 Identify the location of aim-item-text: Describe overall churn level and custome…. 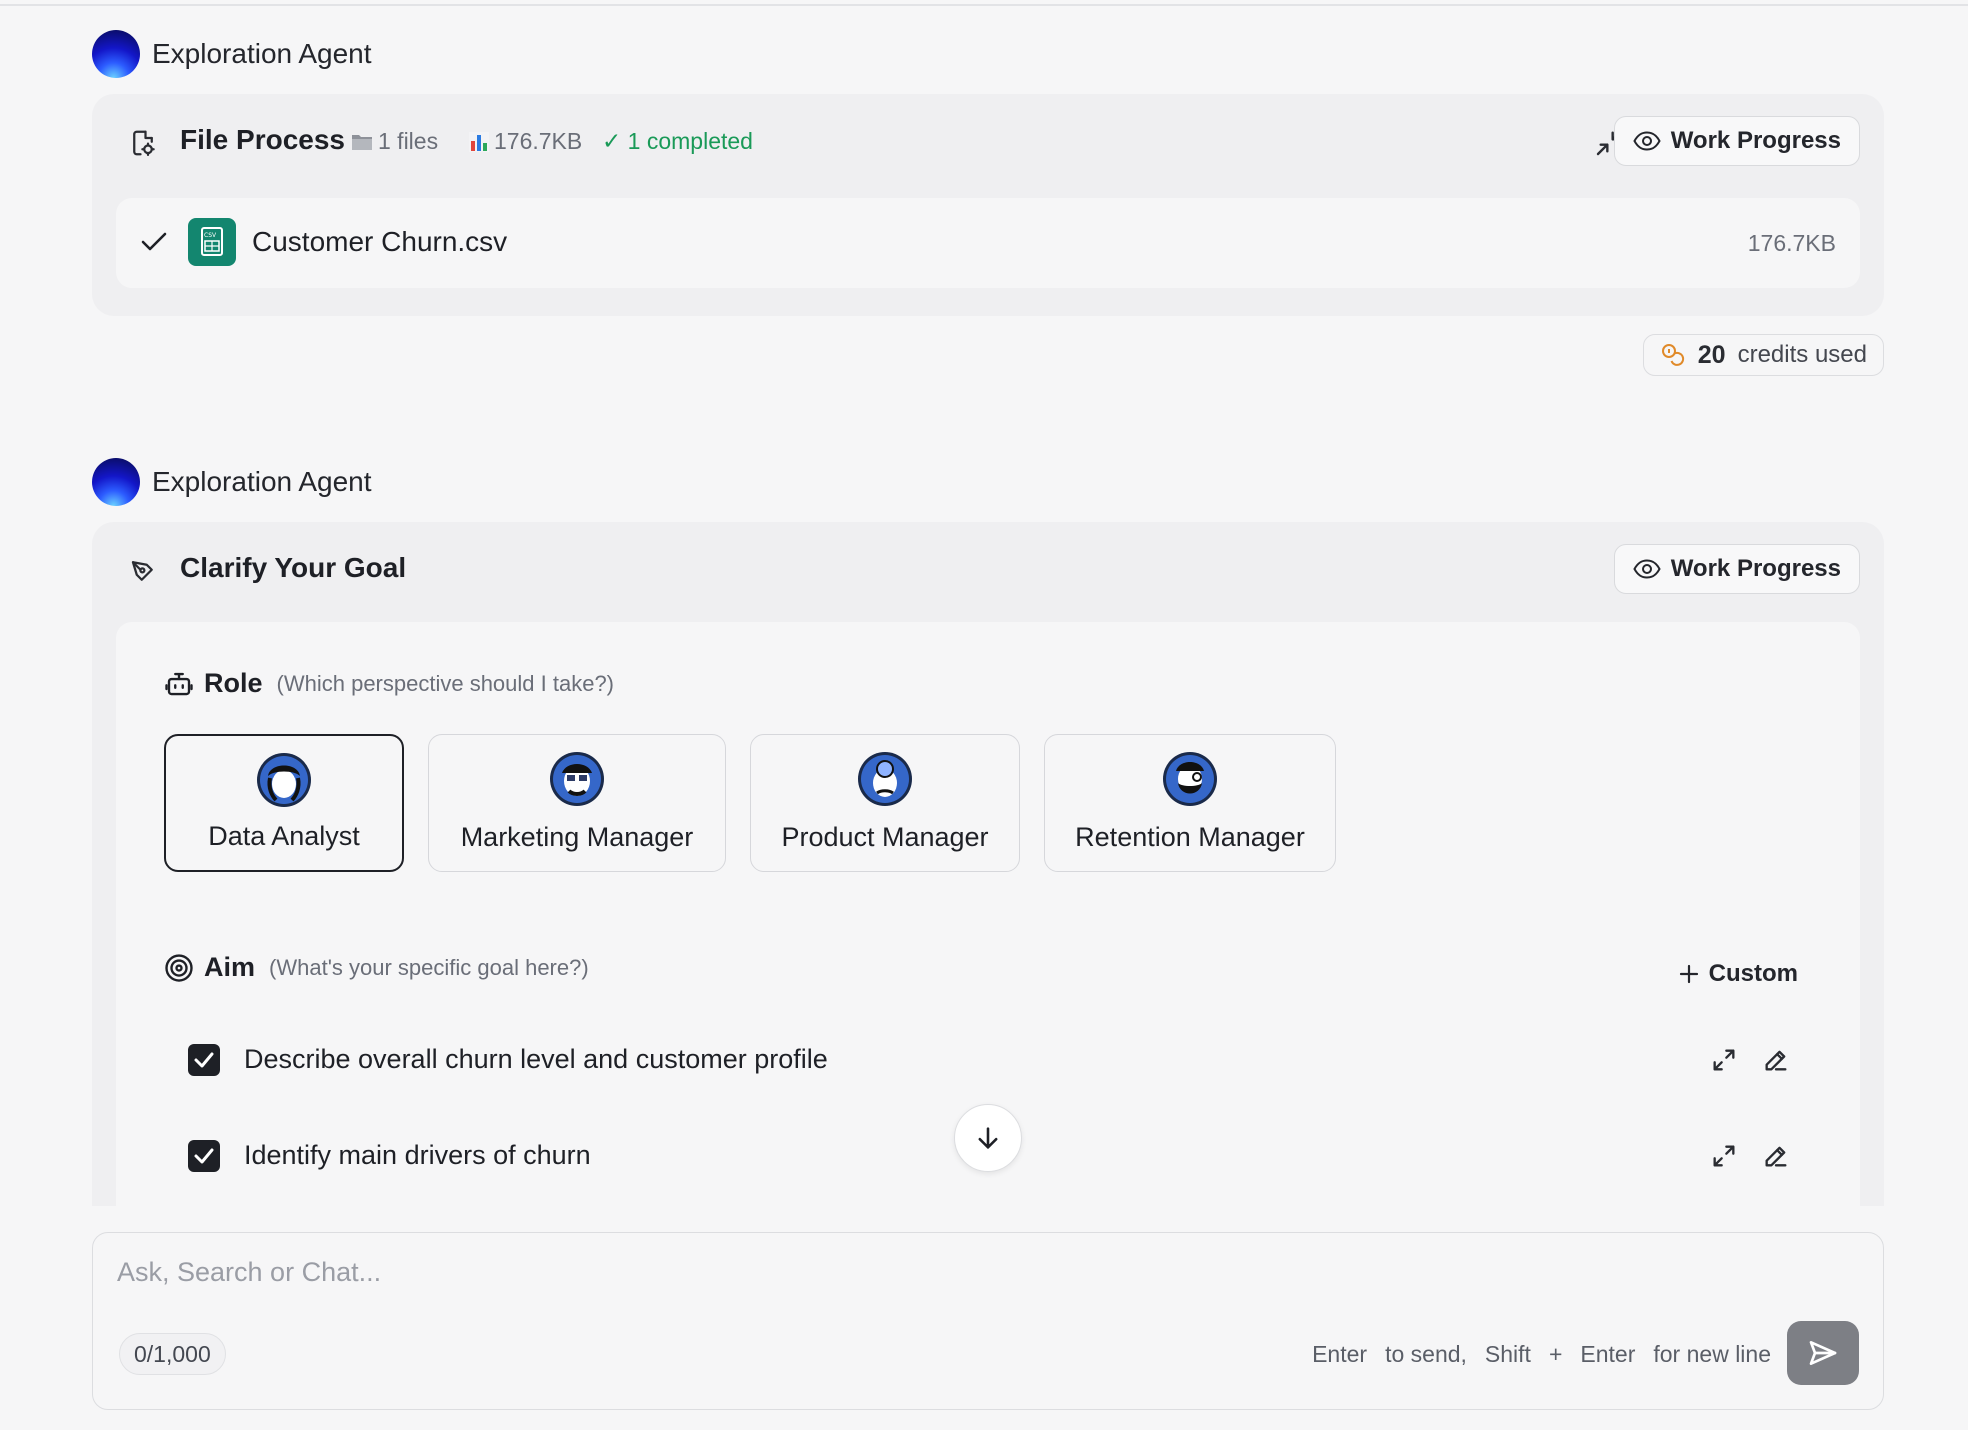
(536, 1059).